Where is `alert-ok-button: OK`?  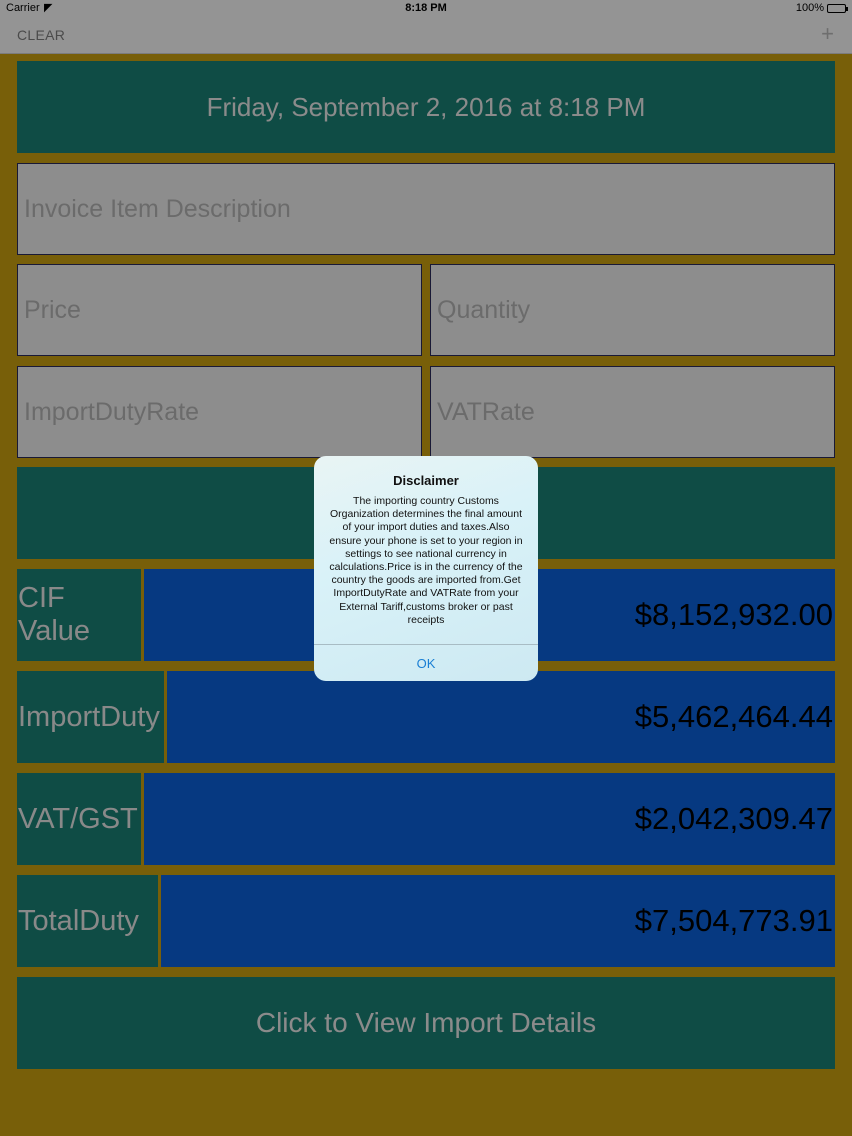
alert-ok-button: OK is located at coordinates (426, 663).